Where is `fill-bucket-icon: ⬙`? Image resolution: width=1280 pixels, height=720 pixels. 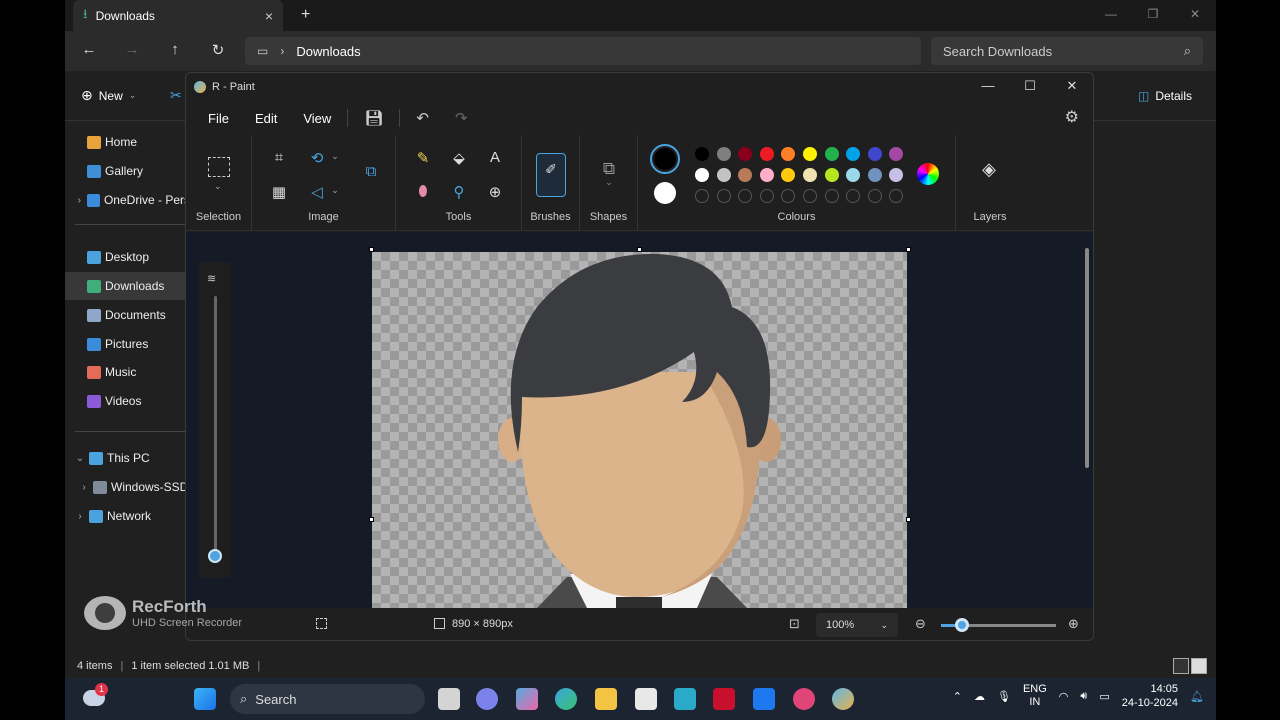 fill-bucket-icon: ⬙ is located at coordinates (459, 158).